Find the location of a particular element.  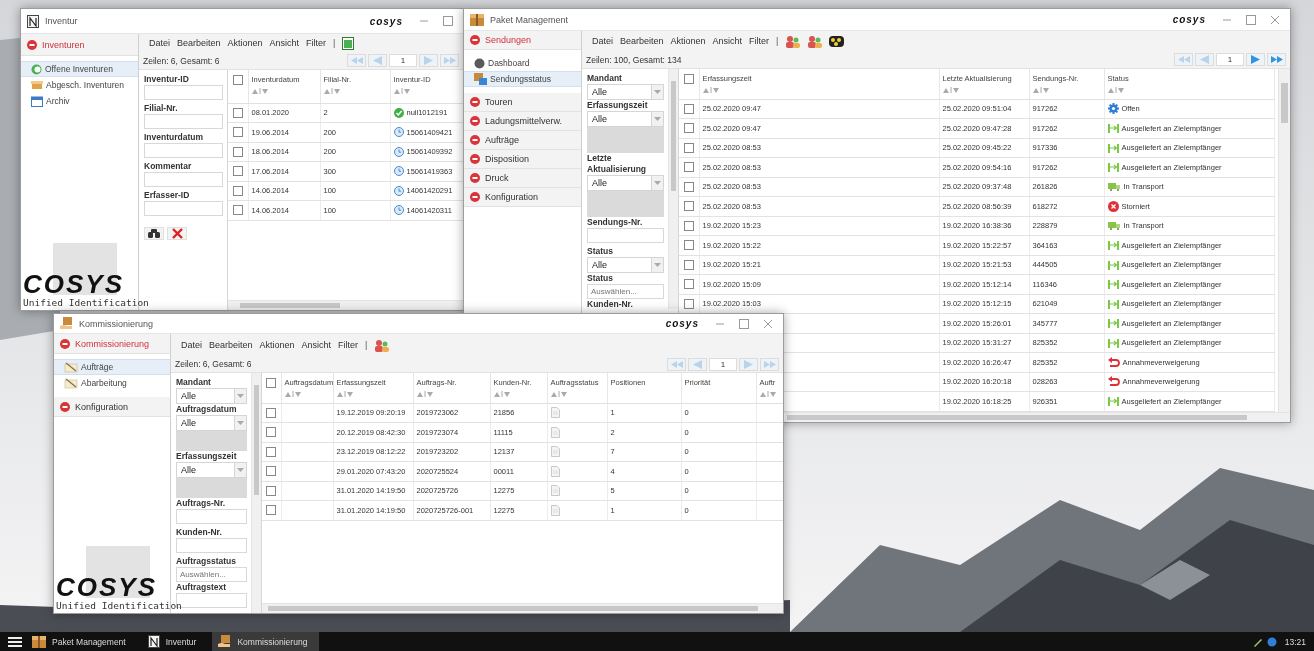

taskbar-item: Inventur is located at coordinates (175, 641).